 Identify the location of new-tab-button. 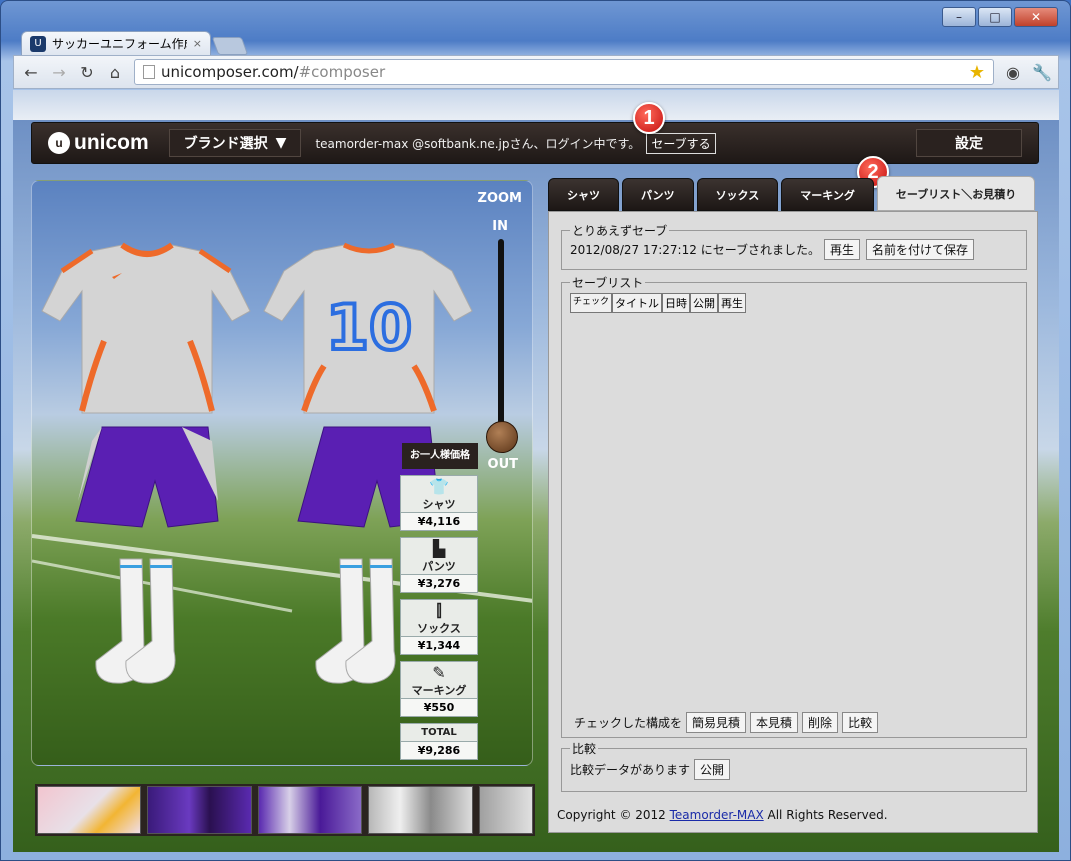
(230, 46).